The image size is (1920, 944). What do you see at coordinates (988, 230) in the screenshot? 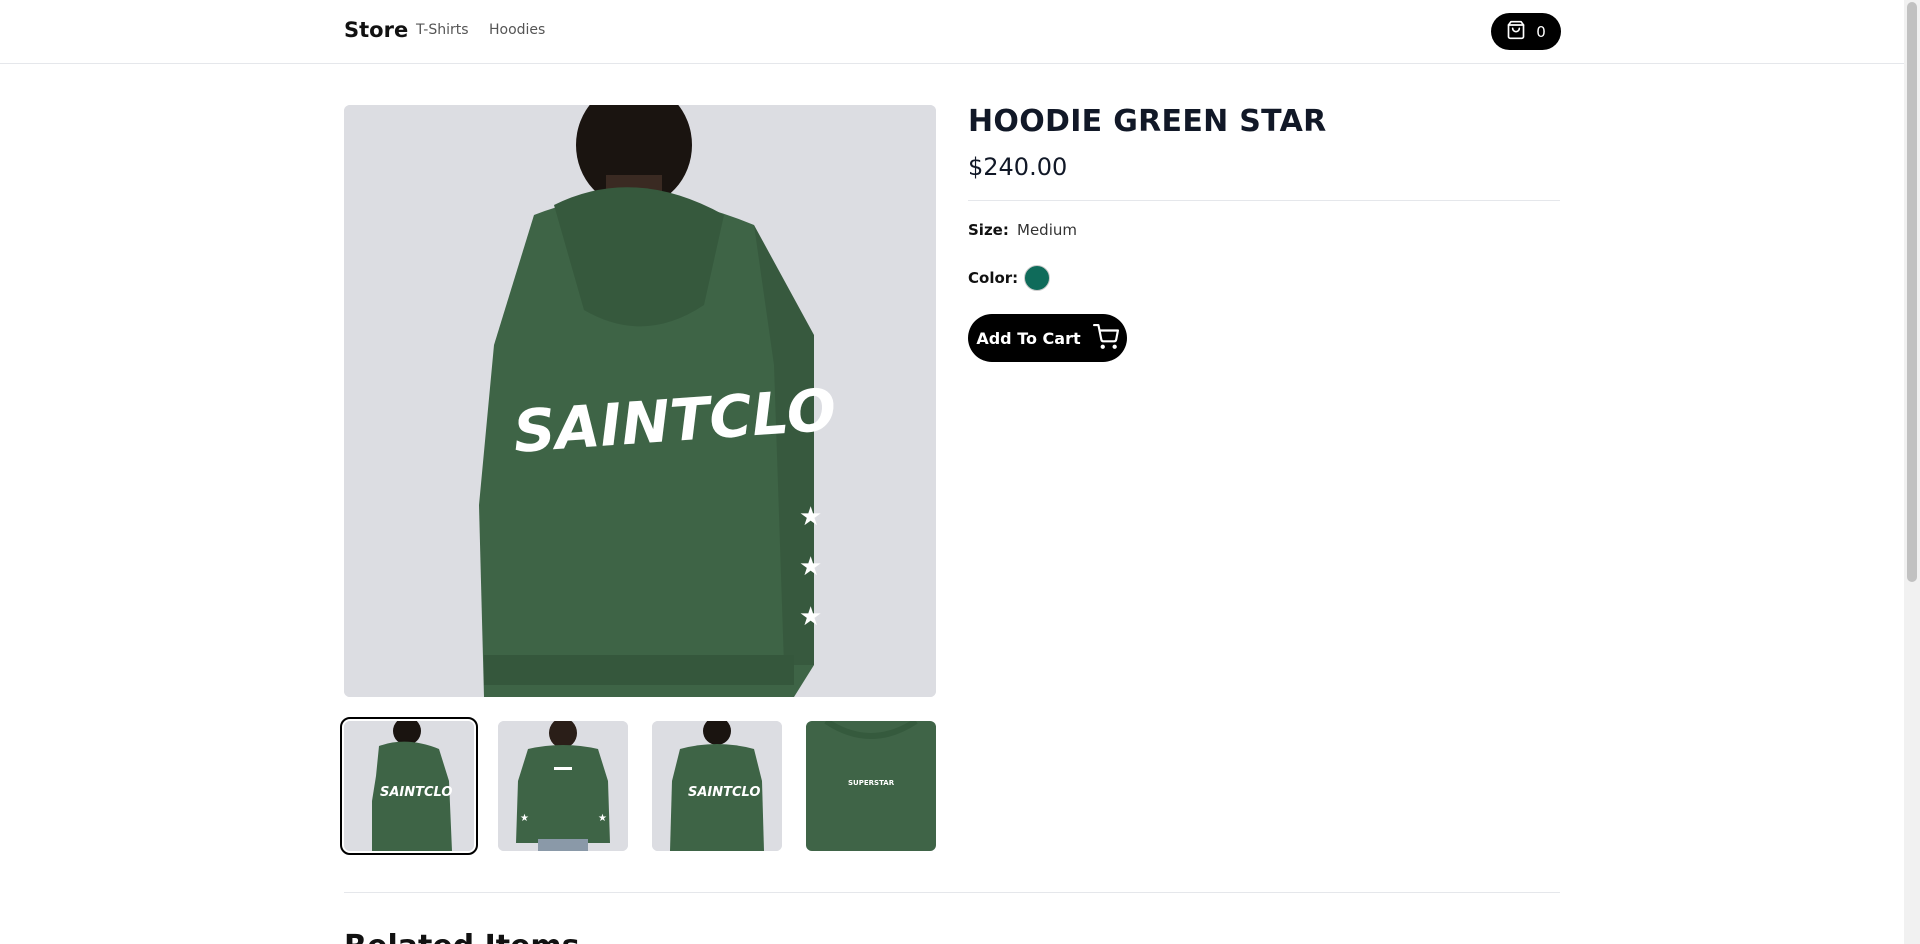
I see `size-label: Size:` at bounding box center [988, 230].